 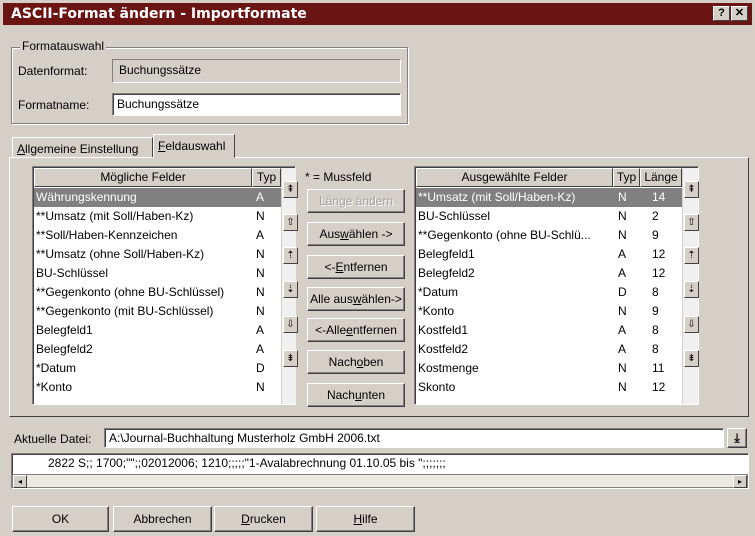 I want to click on hilfe-button: Hilfe, so click(x=365, y=519).